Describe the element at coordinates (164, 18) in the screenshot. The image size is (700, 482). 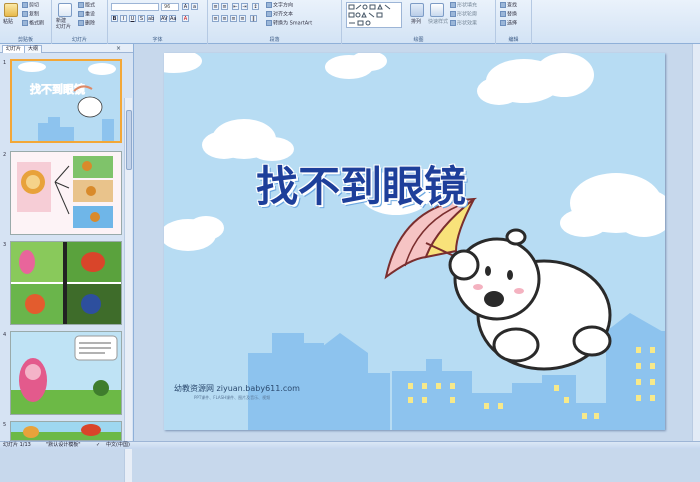
I see `char-spacing-icon: AV` at that location.